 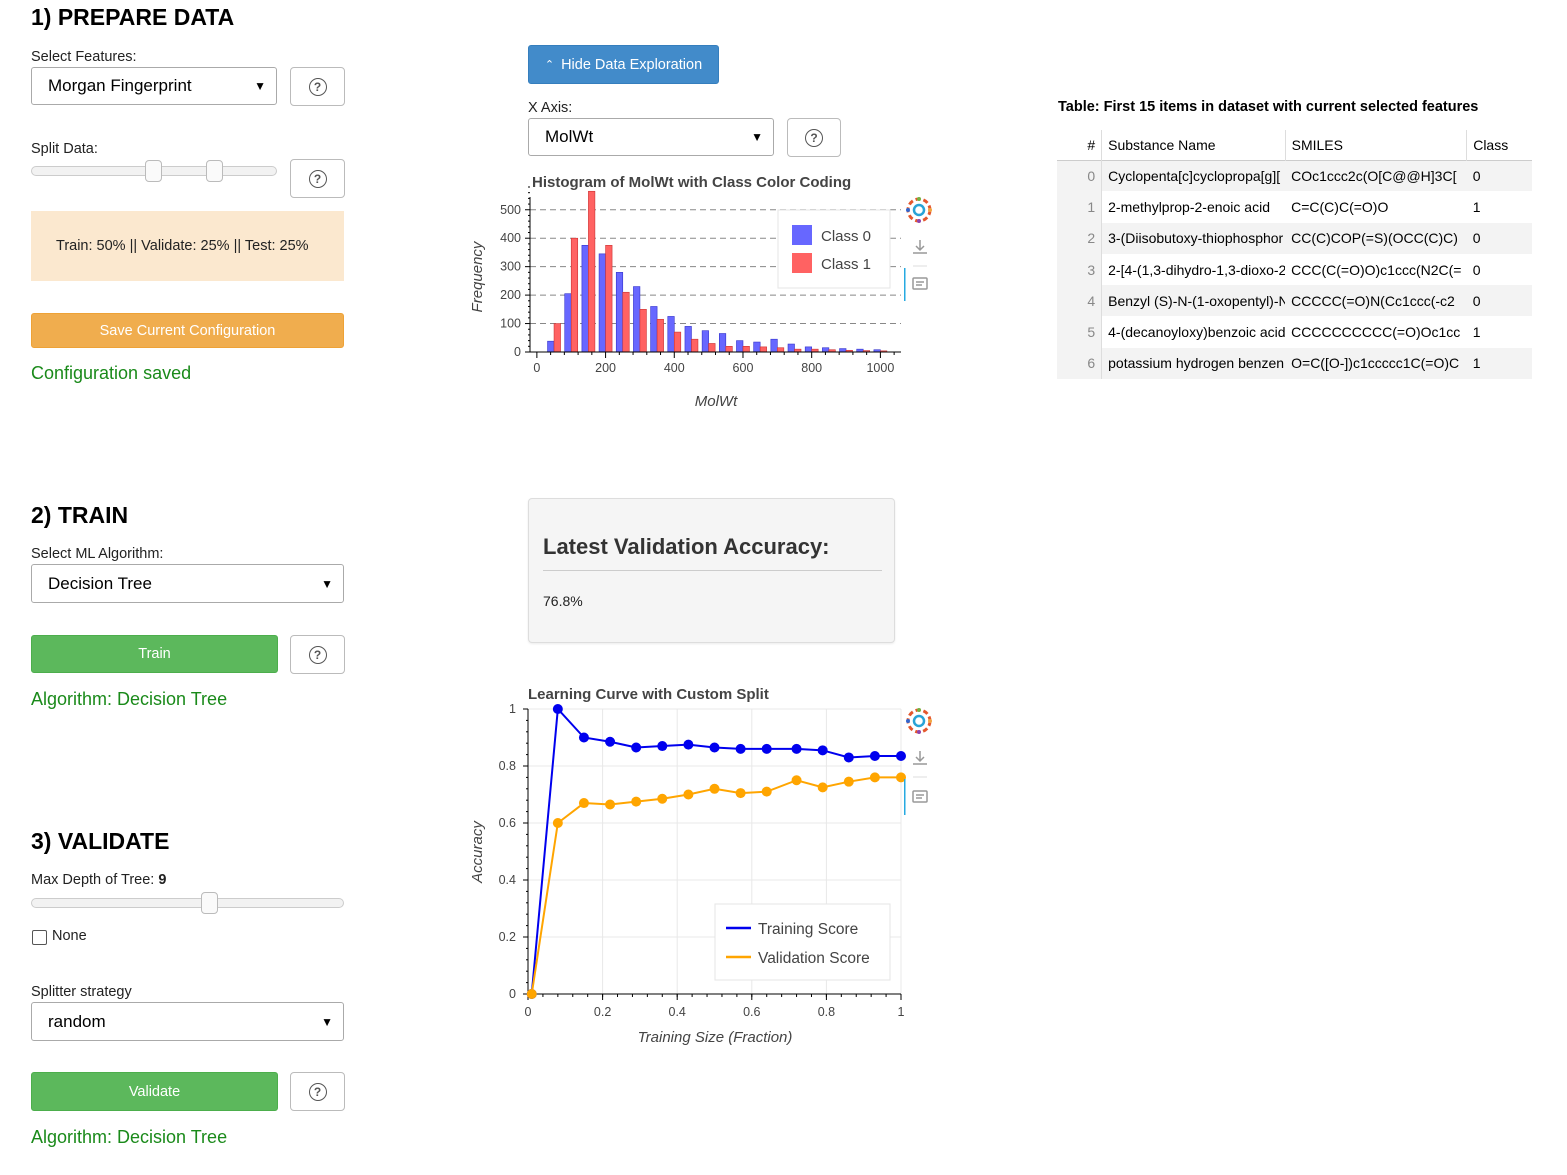 I want to click on learning-curve-ytick-label: 1, so click(x=512, y=709).